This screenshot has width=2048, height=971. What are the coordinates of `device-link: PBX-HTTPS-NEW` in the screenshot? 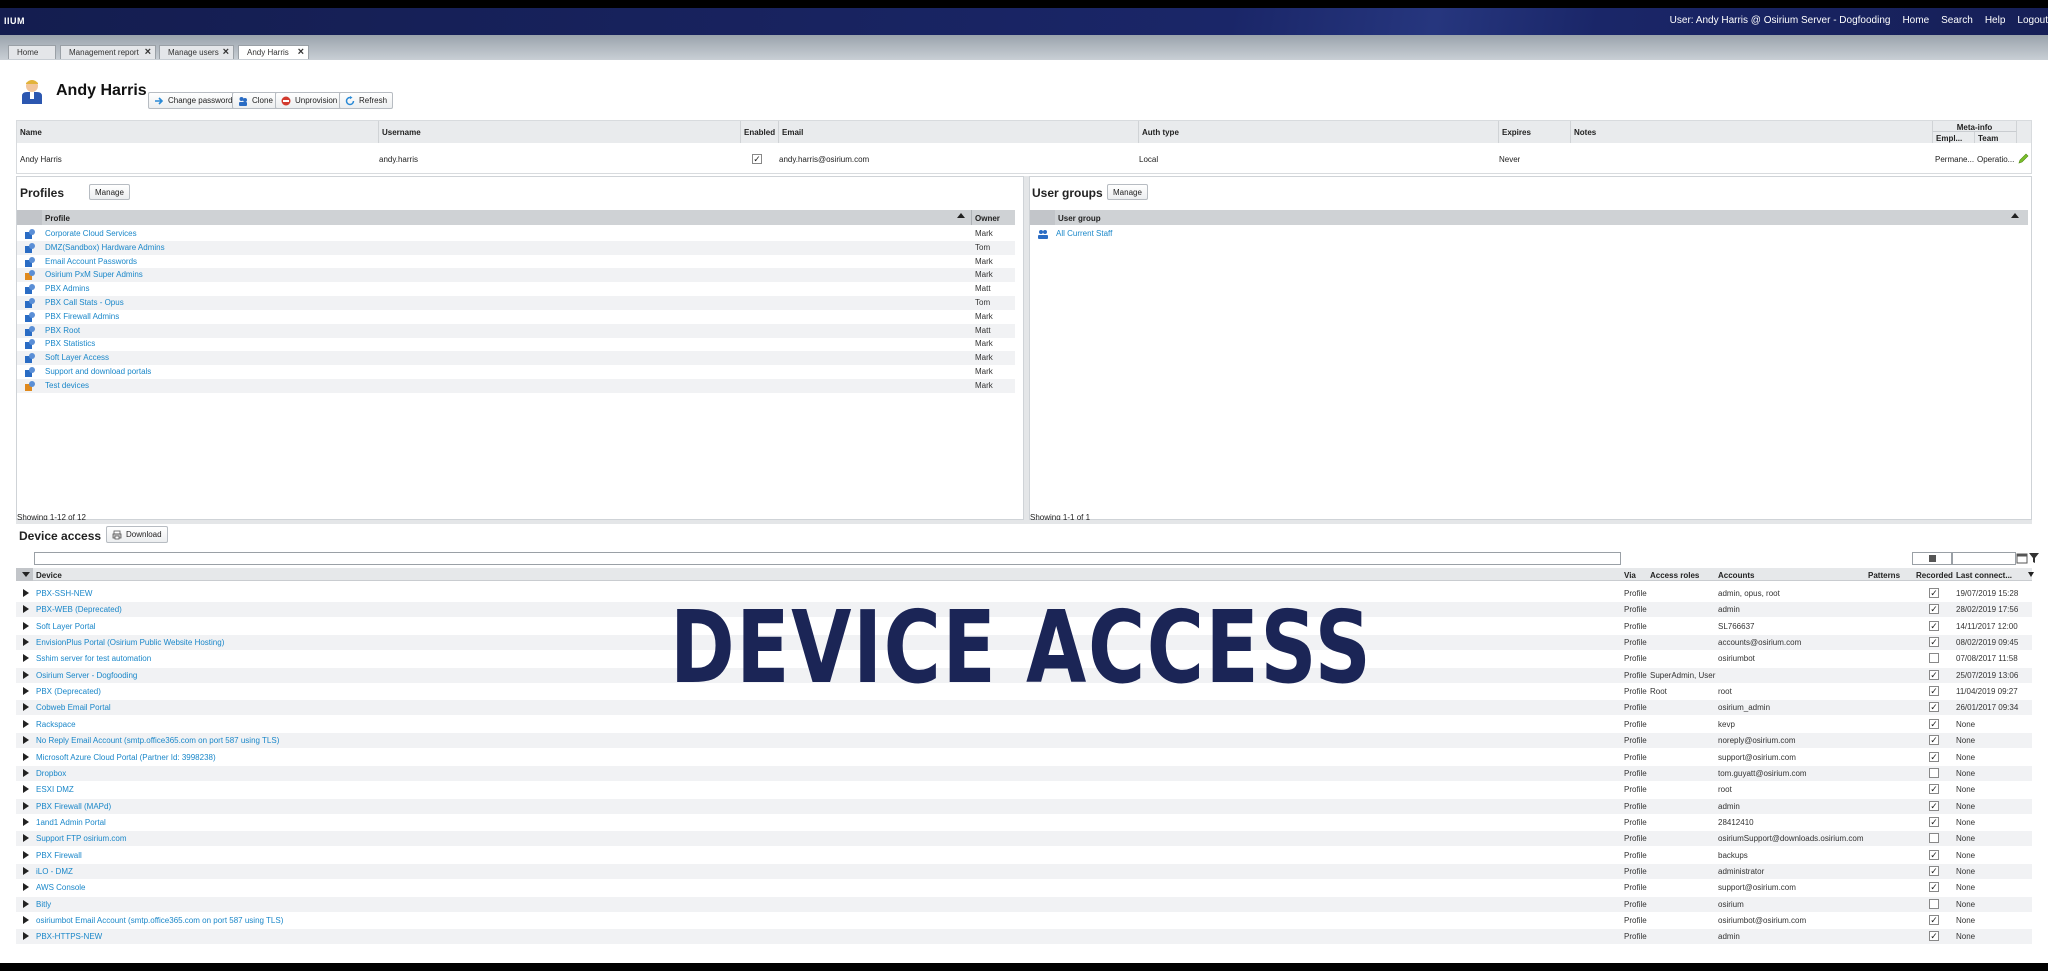 It's located at (69, 936).